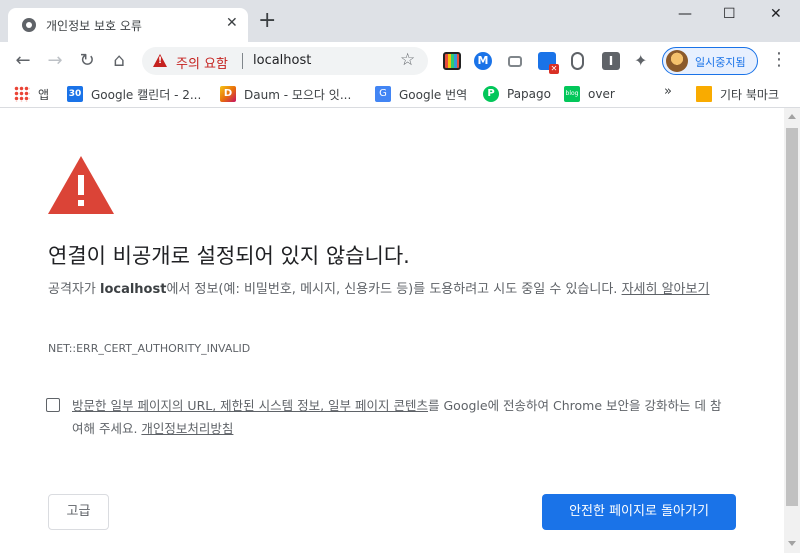 Image resolution: width=800 pixels, height=553 pixels. What do you see at coordinates (250, 405) in the screenshot?
I see `report-details-link: 방문한 일부 페이지의 URL, 제한된 시스템 정보, 일부 페이지 콘텐츠` at bounding box center [250, 405].